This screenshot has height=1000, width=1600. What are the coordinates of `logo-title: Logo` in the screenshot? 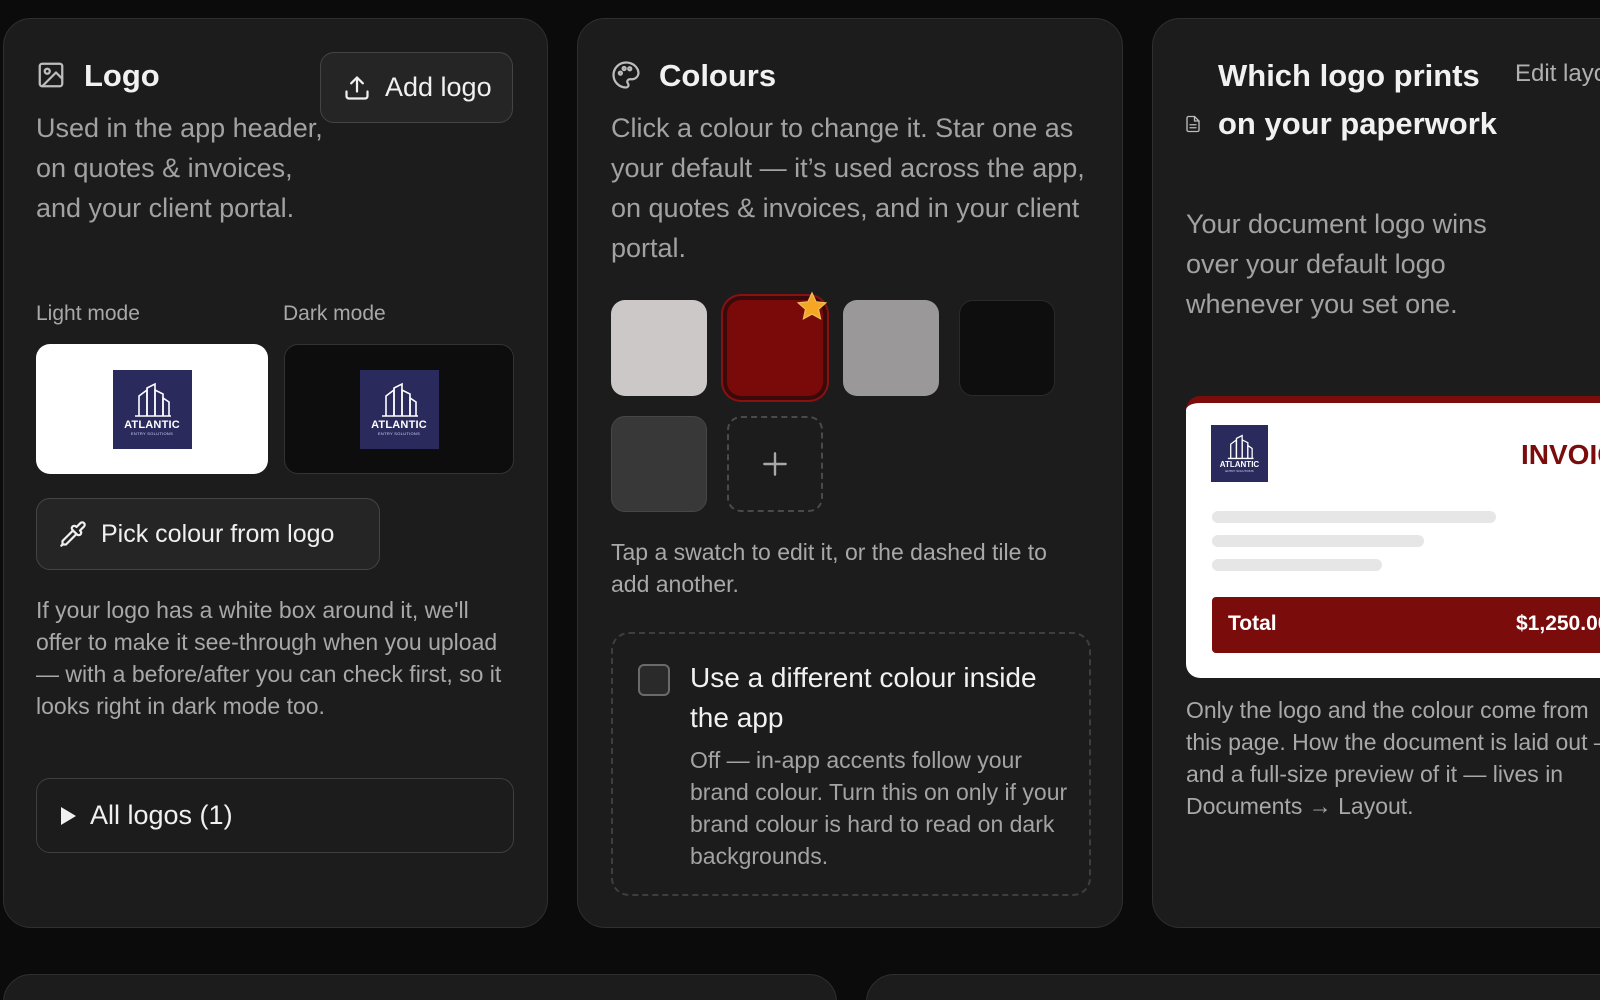 It's located at (122, 75).